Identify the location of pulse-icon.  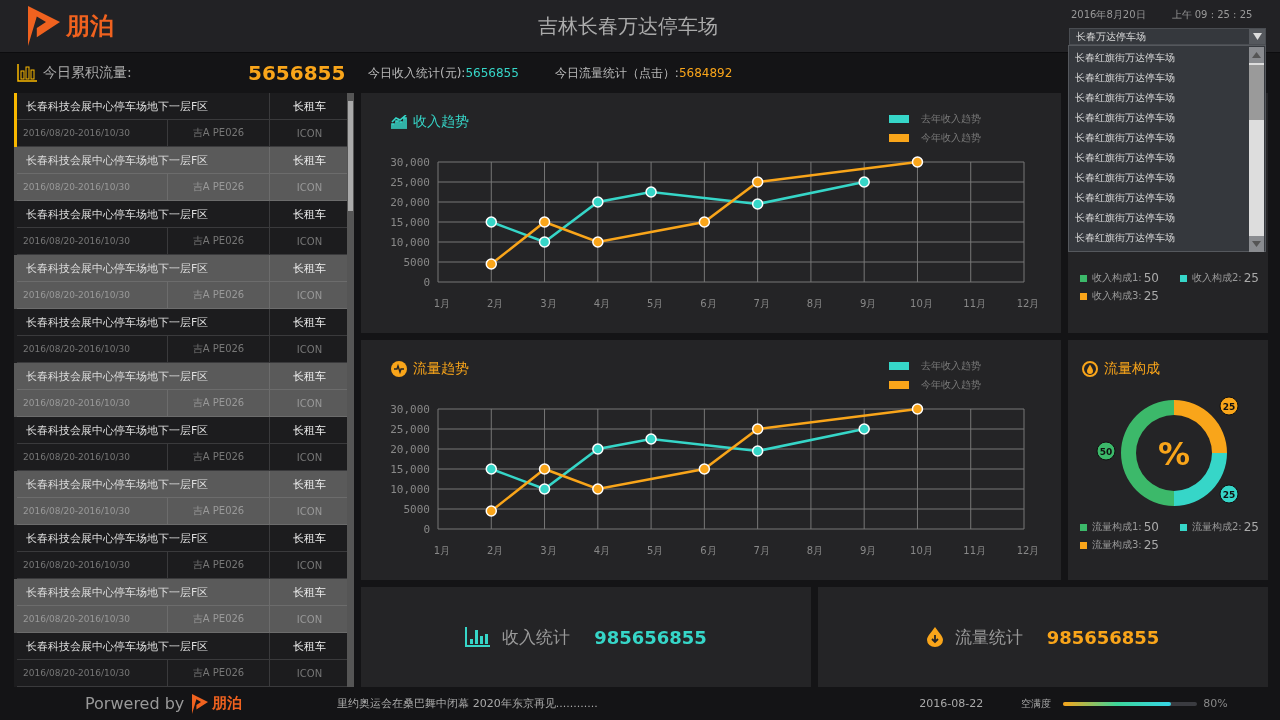
(399, 369).